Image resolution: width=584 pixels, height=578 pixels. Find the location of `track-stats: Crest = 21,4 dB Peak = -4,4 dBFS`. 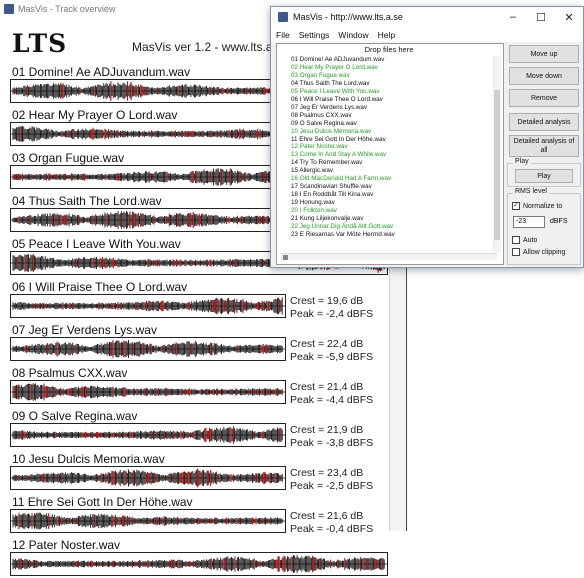

track-stats: Crest = 21,4 dB Peak = -4,4 dBFS is located at coordinates (331, 394).